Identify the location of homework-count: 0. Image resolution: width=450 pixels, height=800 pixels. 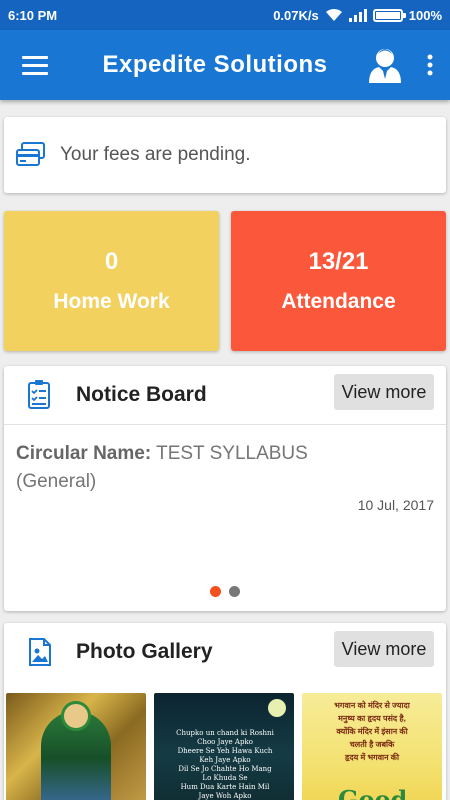
(111, 261).